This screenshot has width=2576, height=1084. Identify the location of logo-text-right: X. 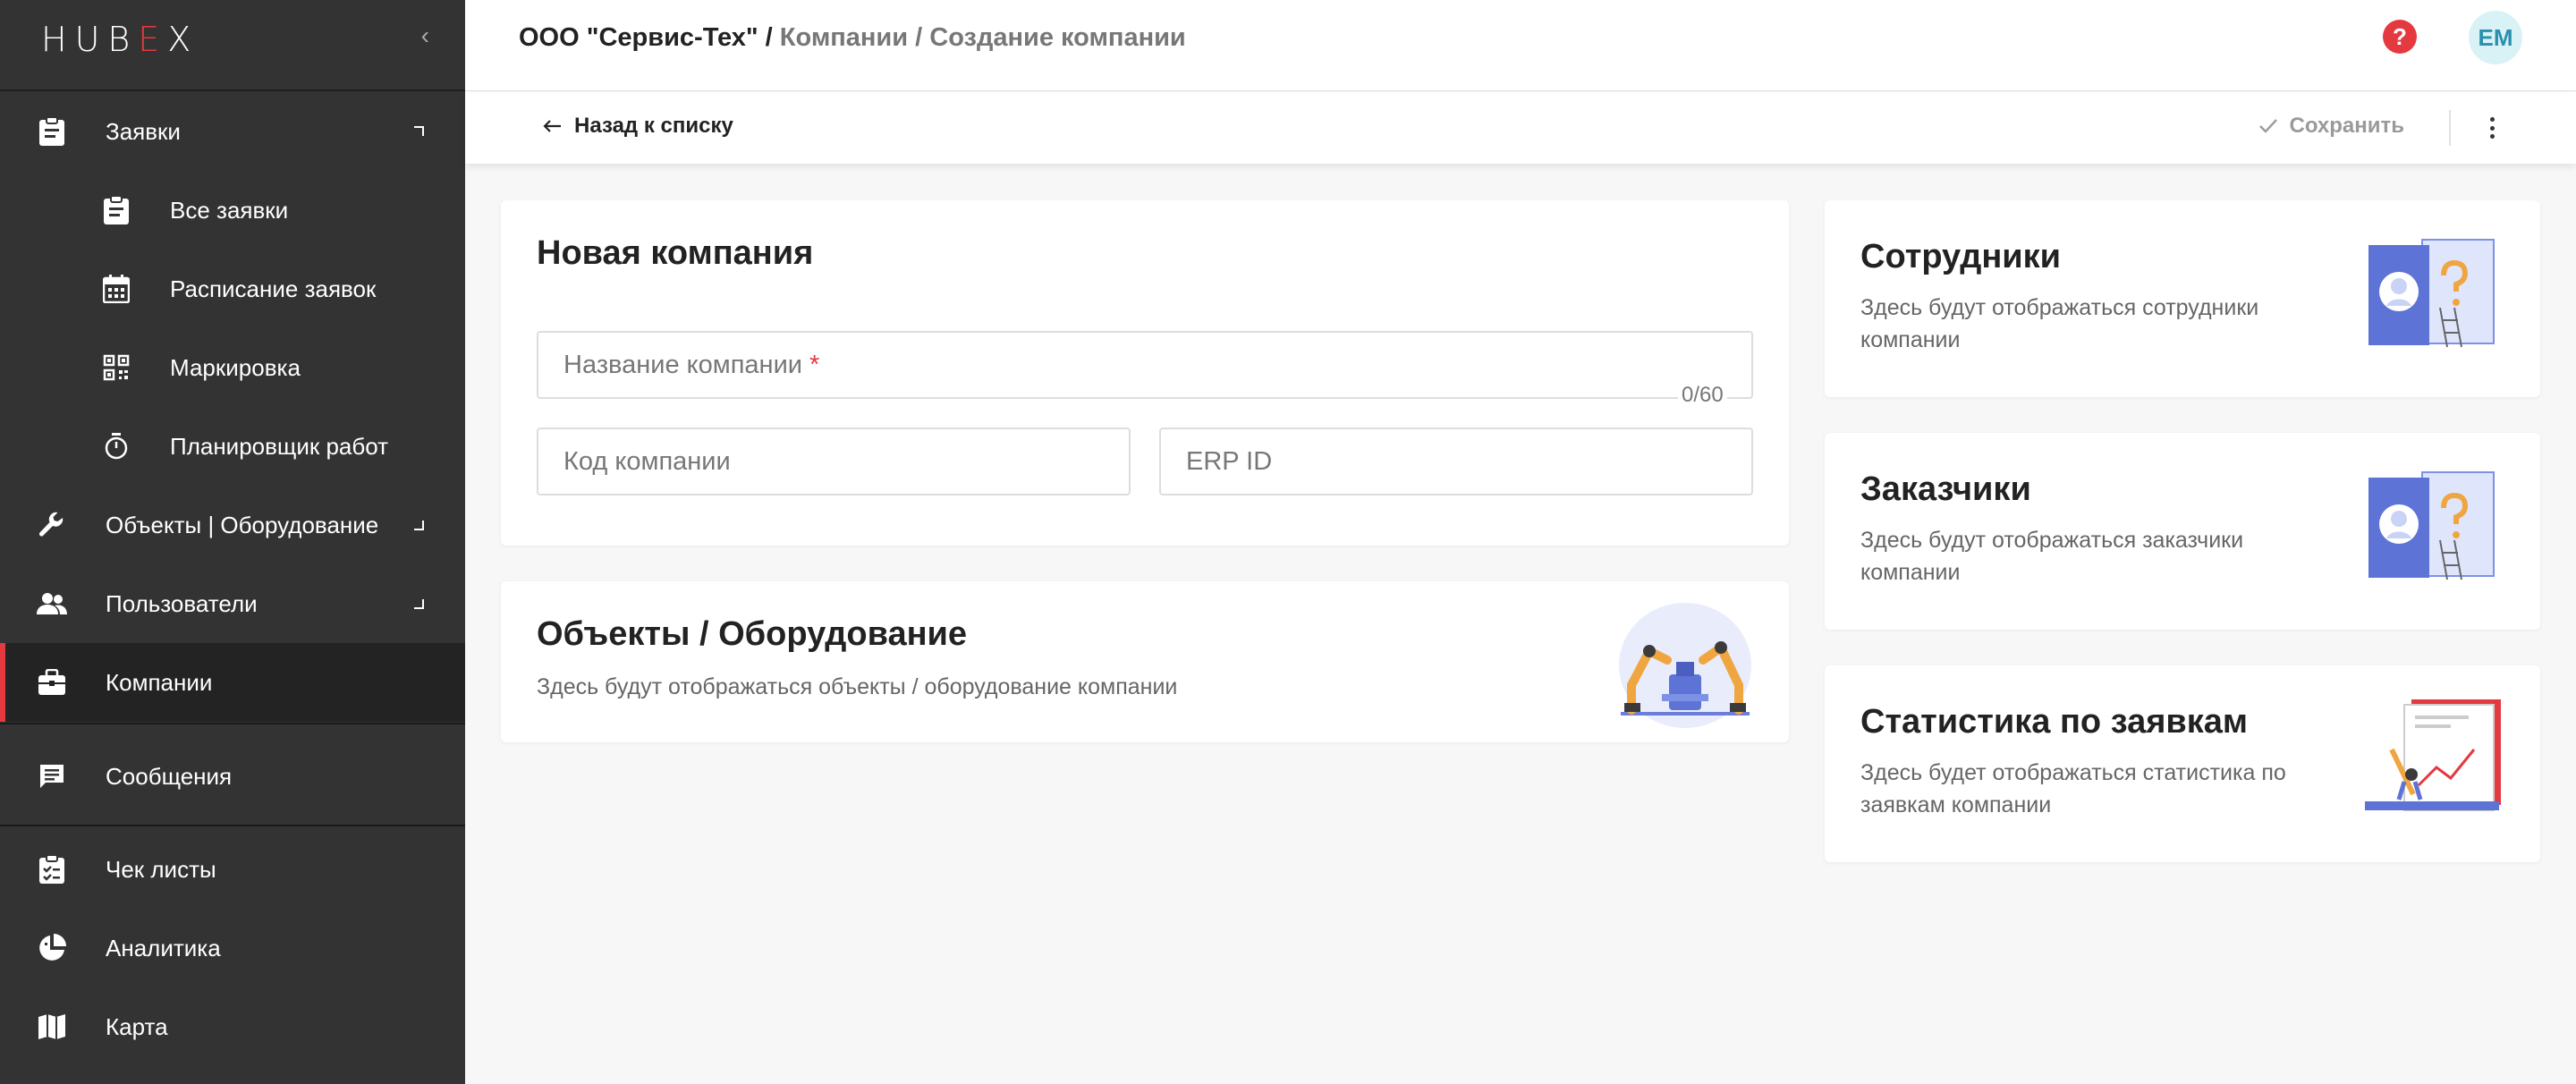
(183, 39).